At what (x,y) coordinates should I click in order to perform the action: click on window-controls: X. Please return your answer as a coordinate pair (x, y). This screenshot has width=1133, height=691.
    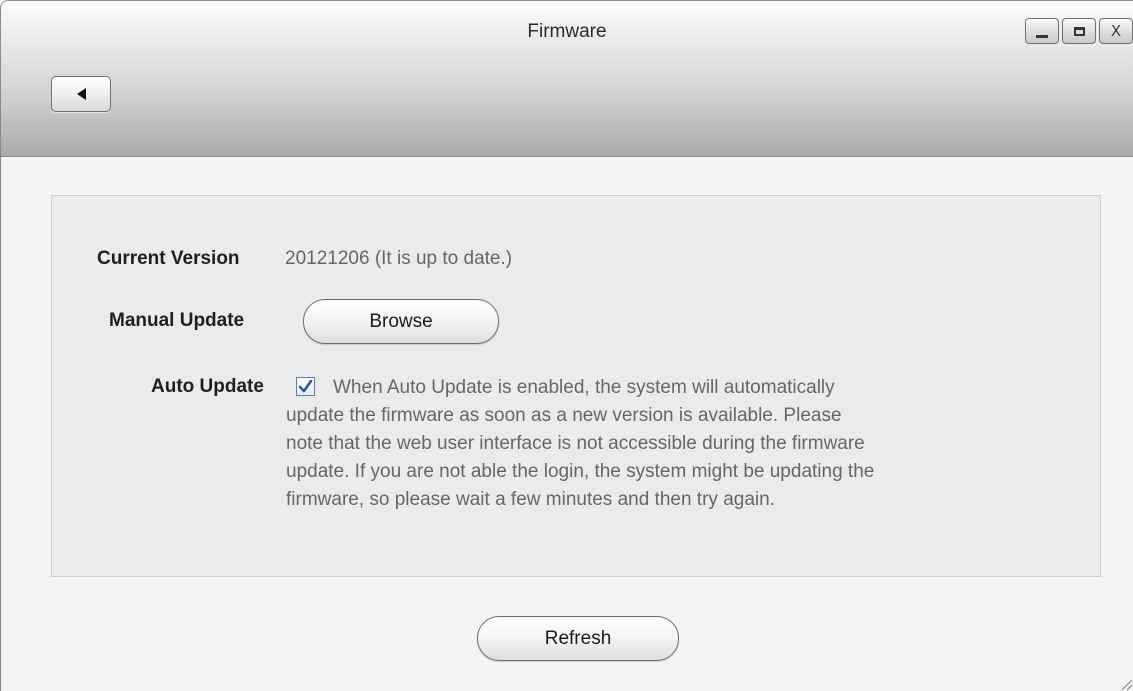
    Looking at the image, I should click on (1079, 31).